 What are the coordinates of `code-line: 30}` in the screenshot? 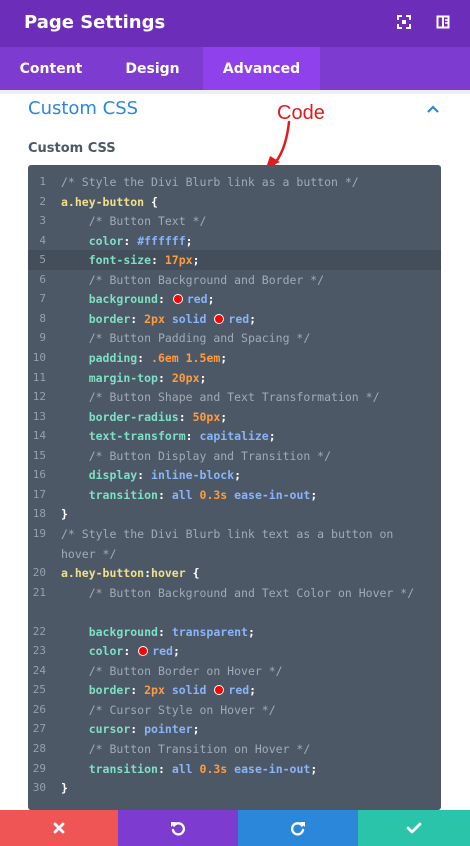 It's located at (234, 788).